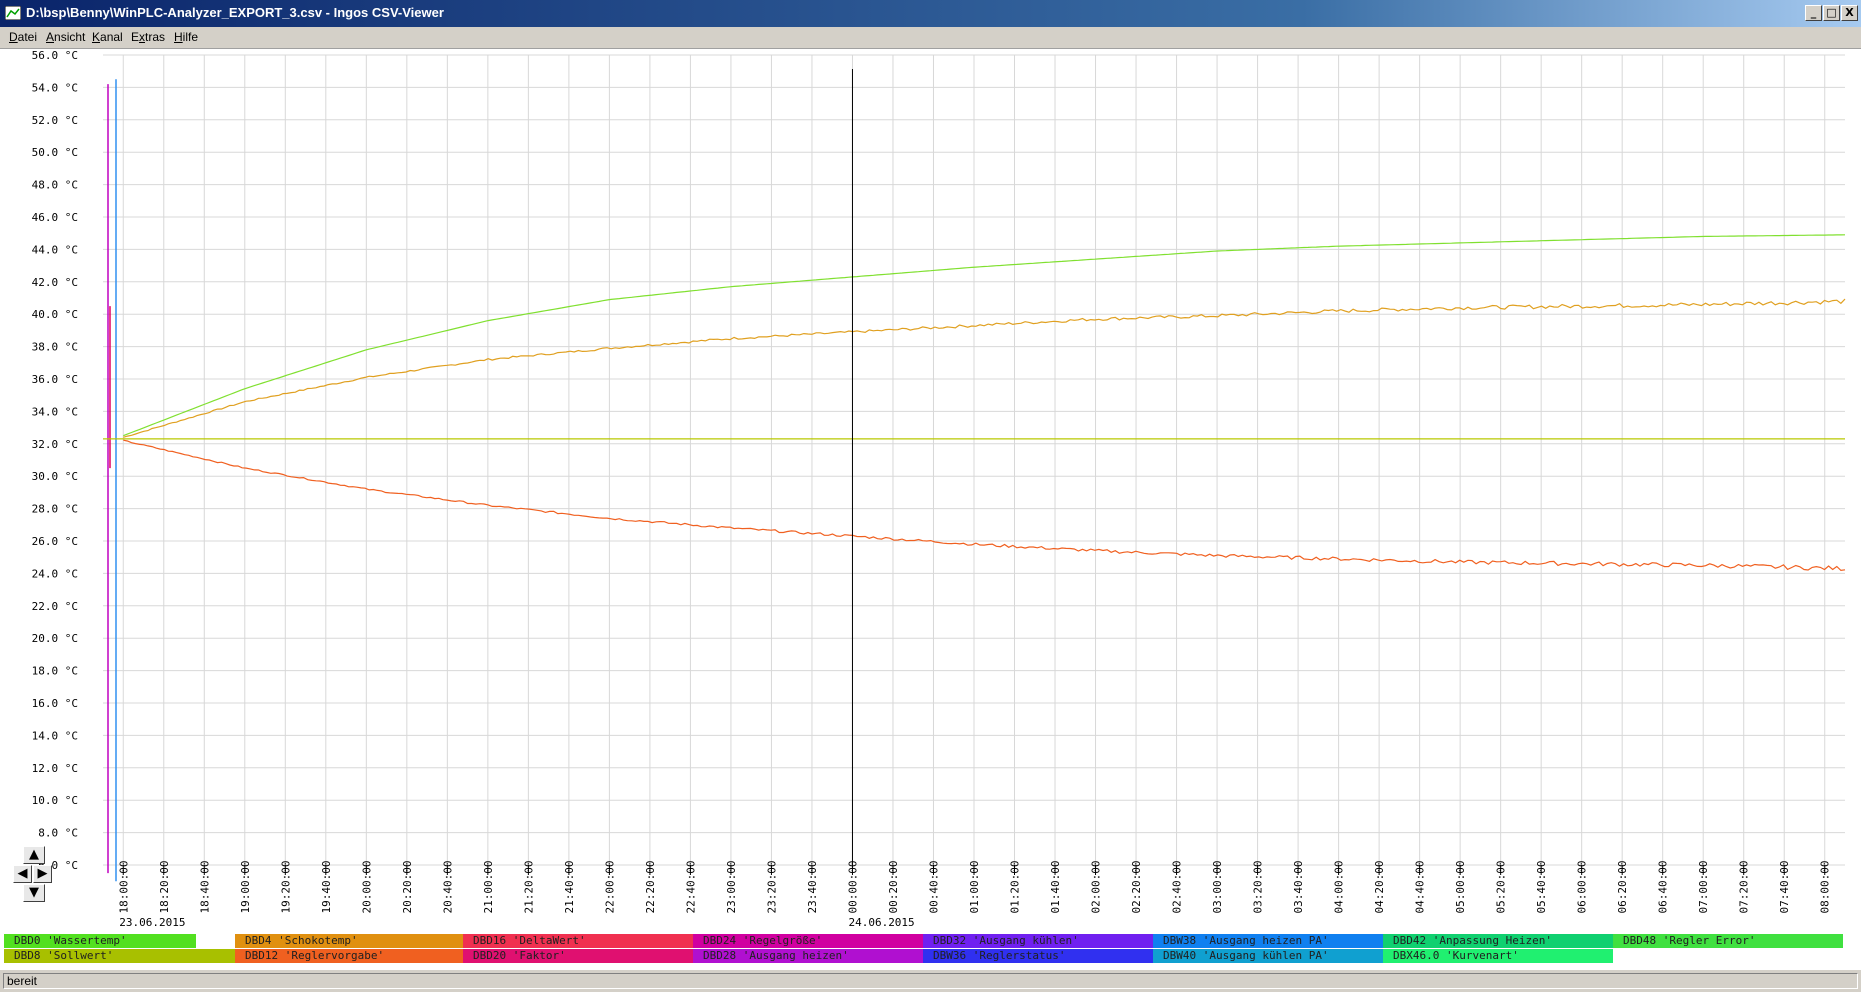 The width and height of the screenshot is (1861, 992). What do you see at coordinates (42, 874) in the screenshot?
I see `scroll-right-button: ▶` at bounding box center [42, 874].